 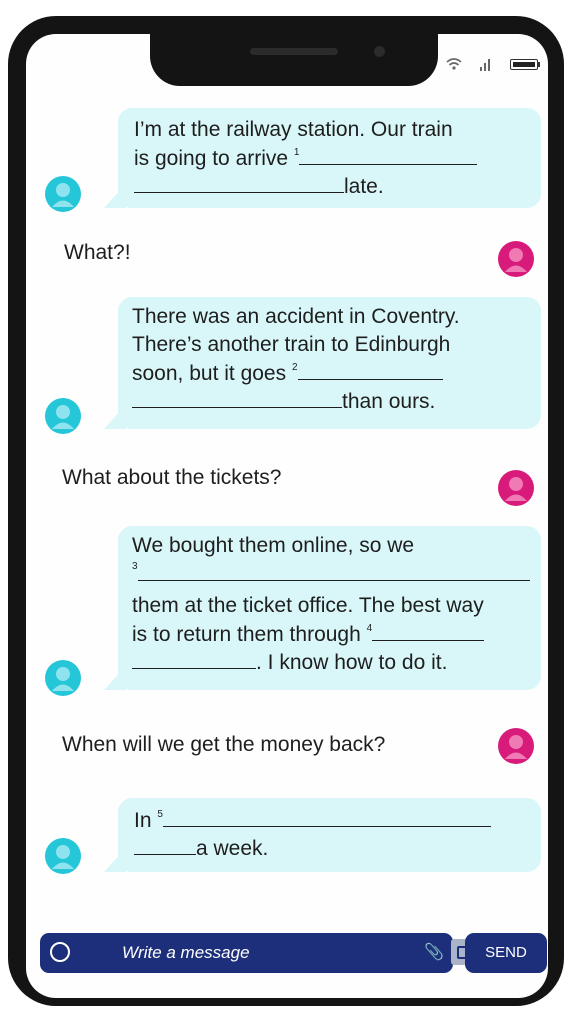 I want to click on message-line: We bought them online, so we, so click(x=273, y=545).